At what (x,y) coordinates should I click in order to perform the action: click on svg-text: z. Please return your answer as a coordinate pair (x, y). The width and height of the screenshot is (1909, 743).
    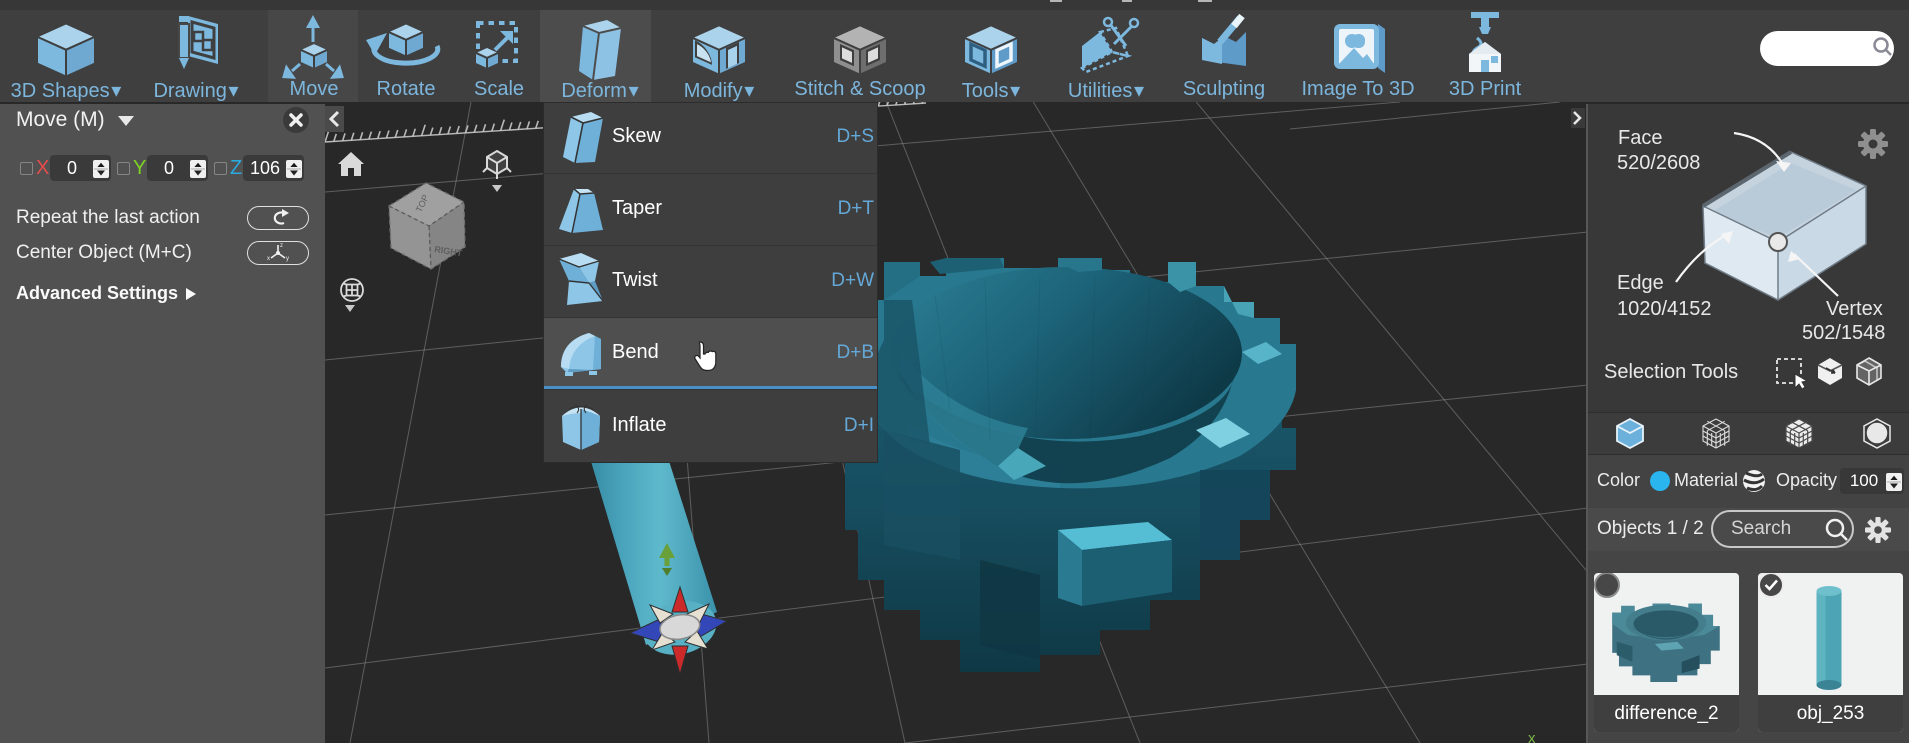
    Looking at the image, I should click on (281, 246).